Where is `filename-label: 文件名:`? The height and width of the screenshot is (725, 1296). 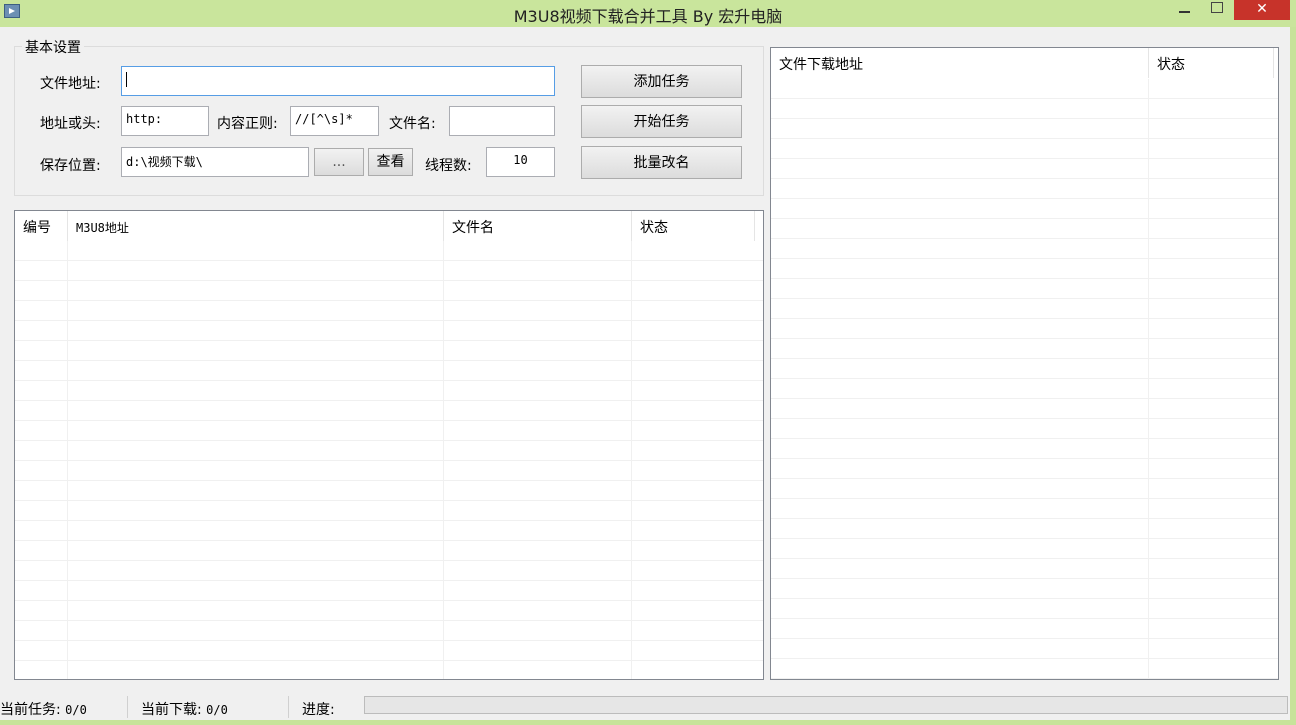
filename-label: 文件名: is located at coordinates (412, 124).